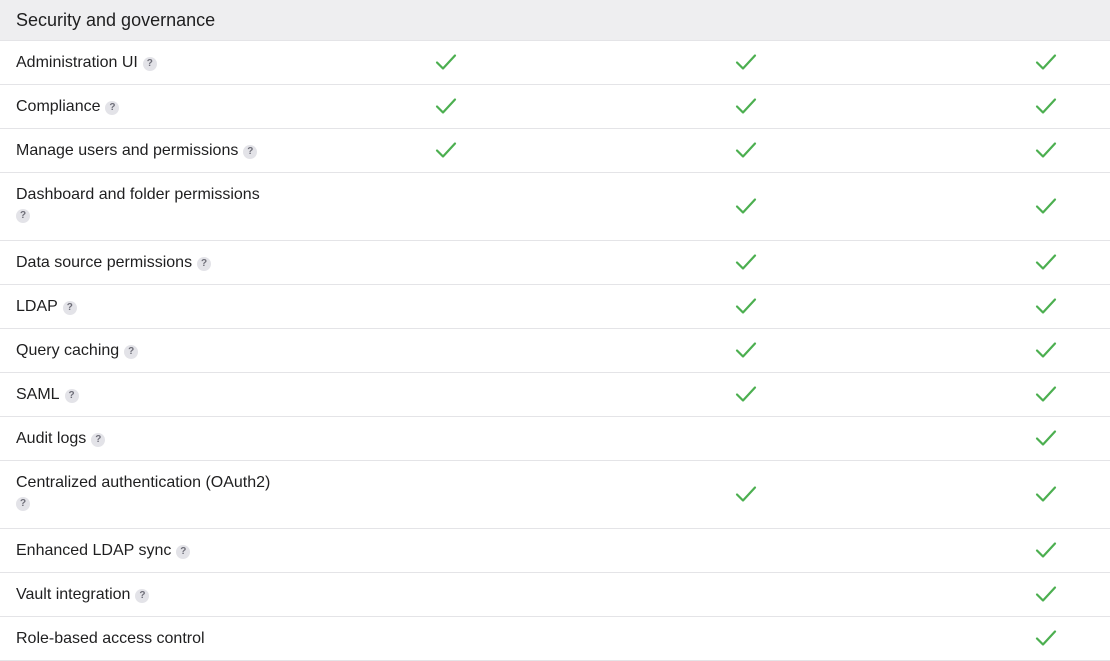 This screenshot has width=1110, height=661. What do you see at coordinates (51, 438) in the screenshot?
I see `feature-label: Audit logs` at bounding box center [51, 438].